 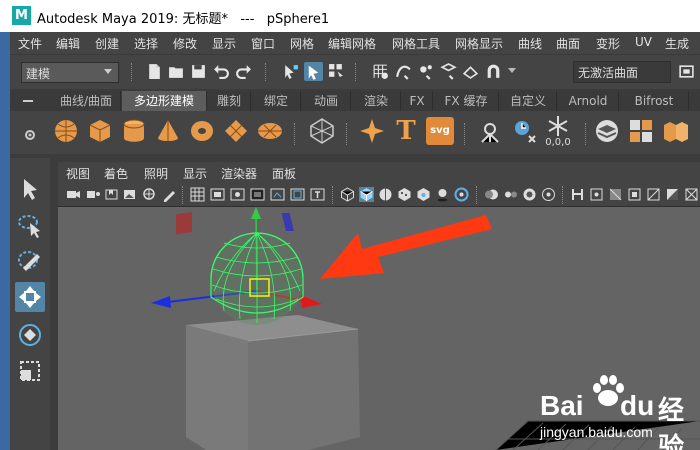 I want to click on poly-sphere-icon, so click(x=66, y=131).